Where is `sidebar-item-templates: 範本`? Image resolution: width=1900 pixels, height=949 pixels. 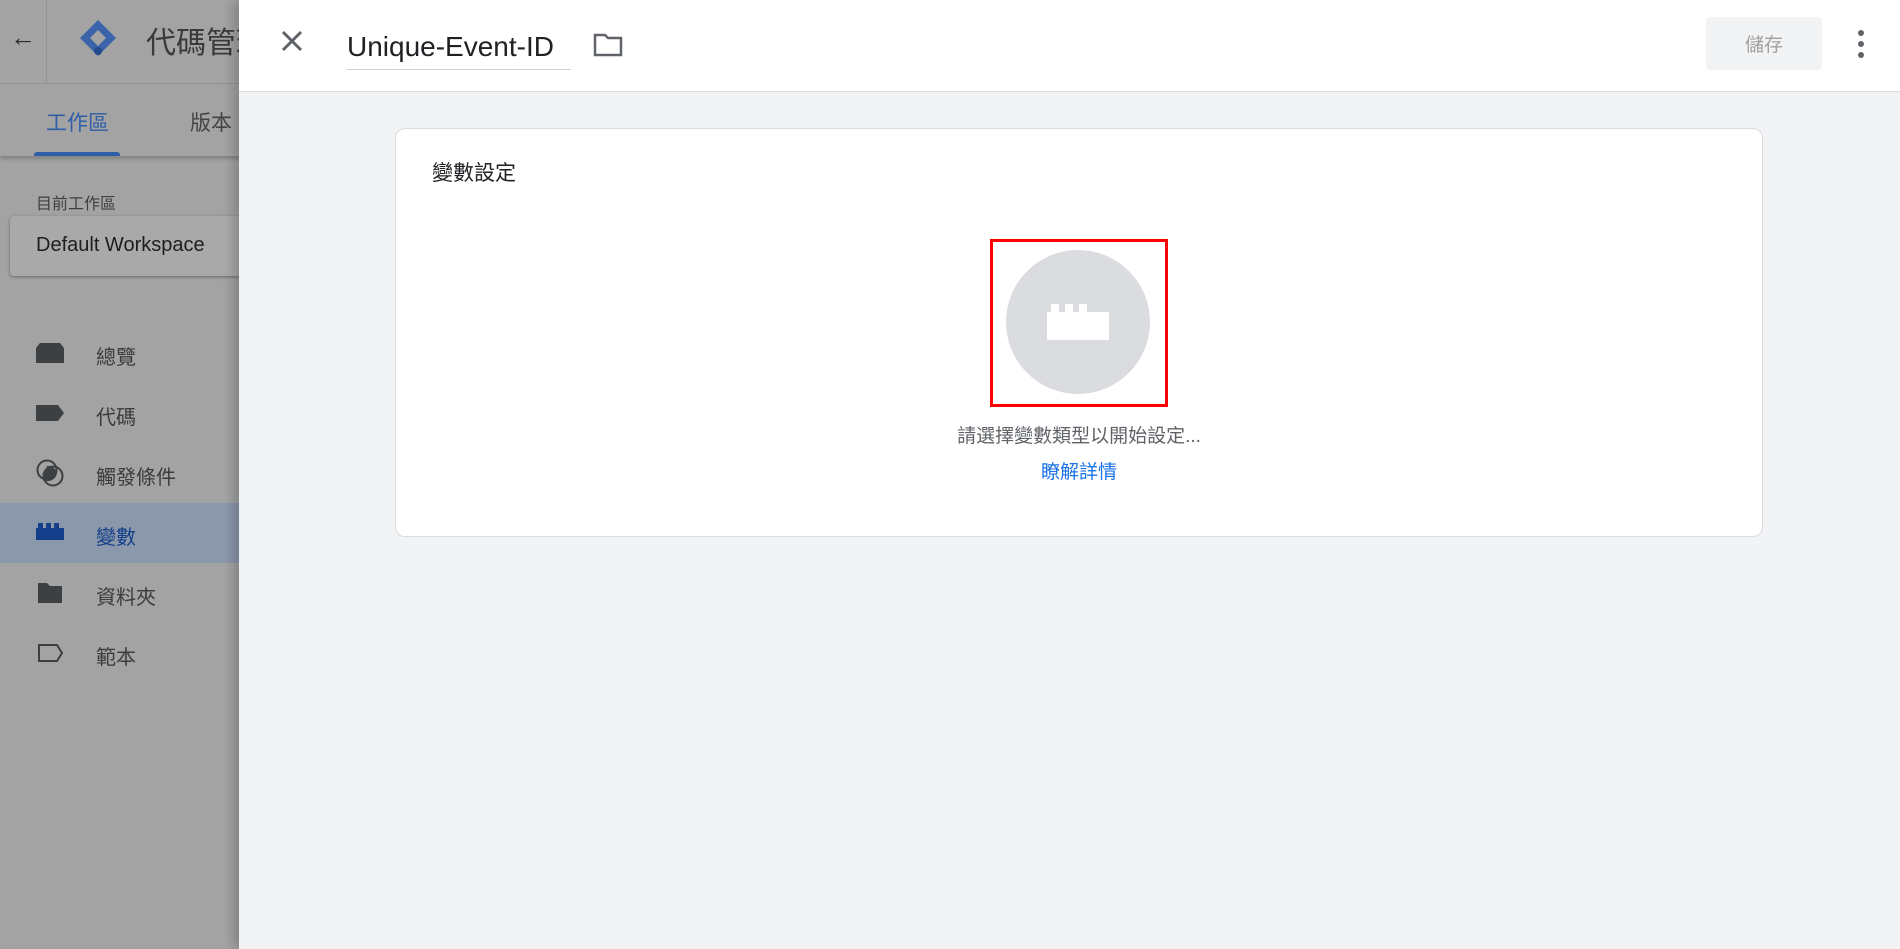 sidebar-item-templates: 範本 is located at coordinates (130, 653).